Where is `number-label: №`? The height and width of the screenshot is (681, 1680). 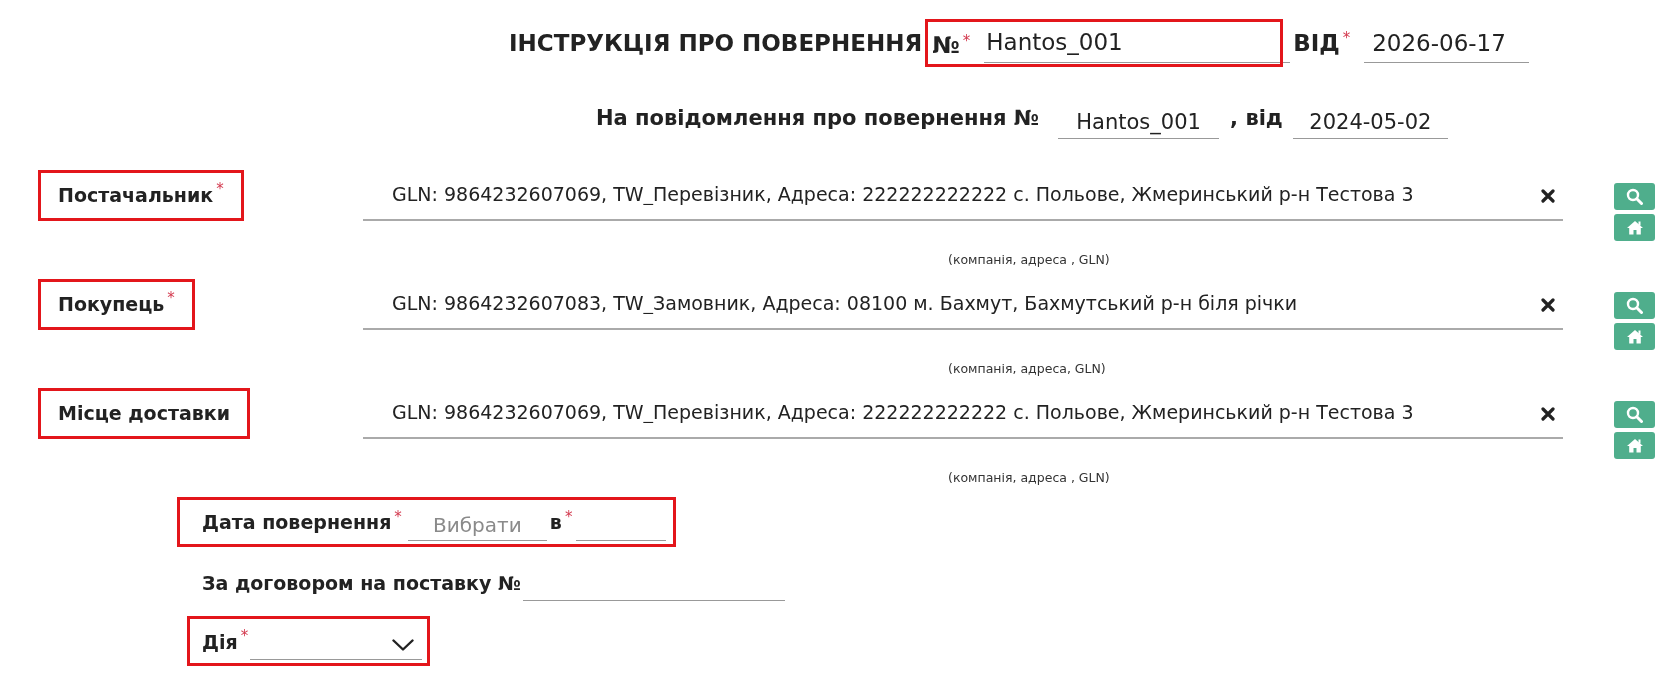 number-label: № is located at coordinates (946, 45).